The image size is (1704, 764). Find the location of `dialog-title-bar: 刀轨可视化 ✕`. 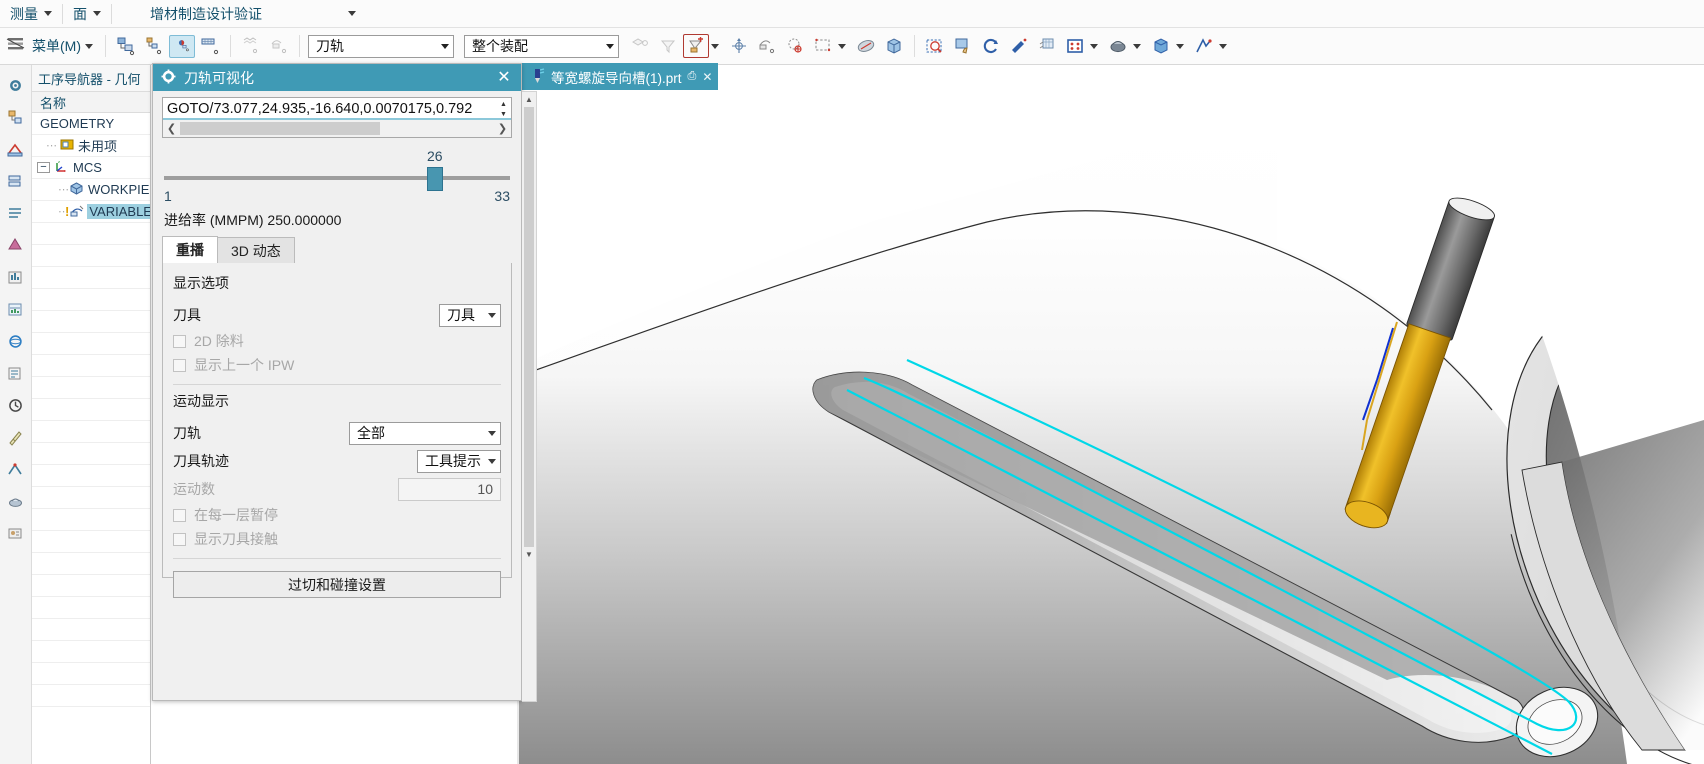

dialog-title-bar: 刀轨可视化 ✕ is located at coordinates (337, 77).